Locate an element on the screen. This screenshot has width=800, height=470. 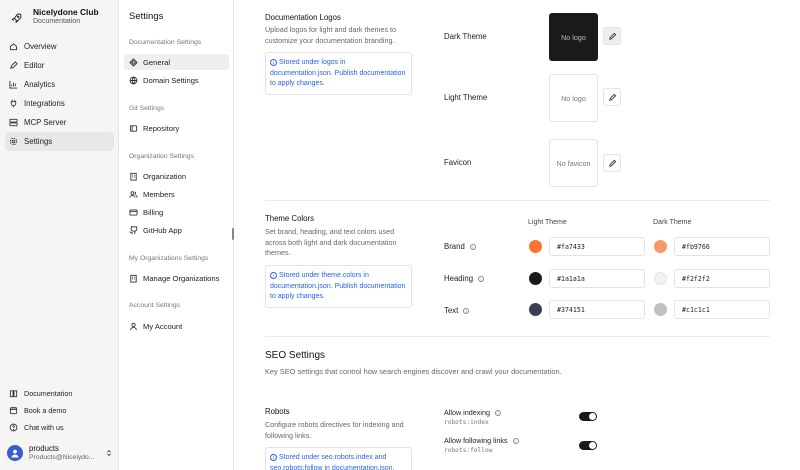
text-dark-input: #c1c1c1 is located at coordinates (722, 309).